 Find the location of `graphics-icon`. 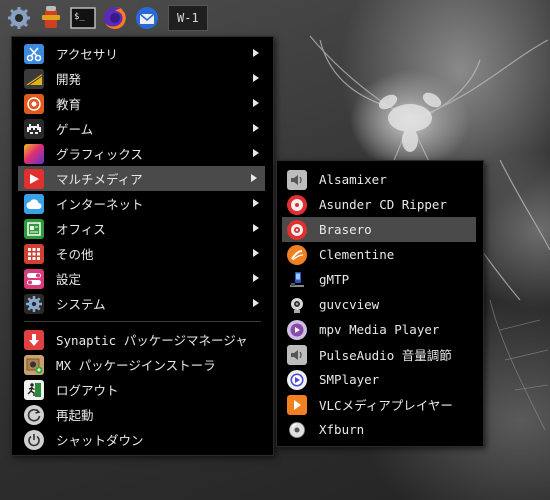

graphics-icon is located at coordinates (34, 153).